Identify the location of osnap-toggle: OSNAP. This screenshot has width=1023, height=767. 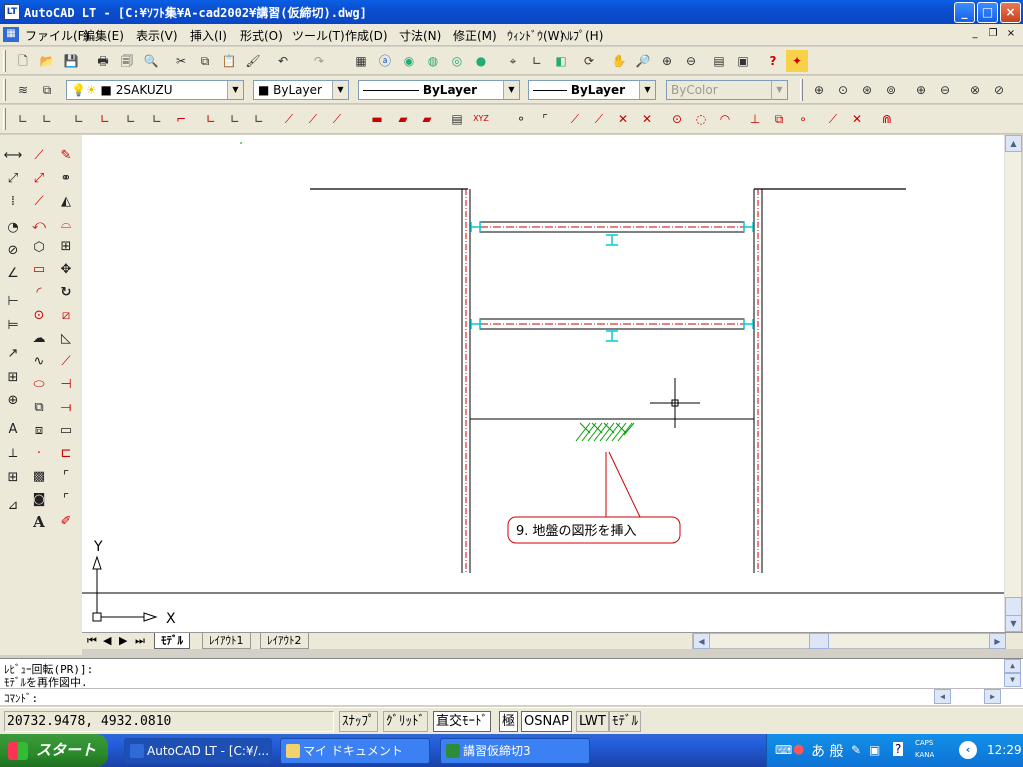
(546, 721).